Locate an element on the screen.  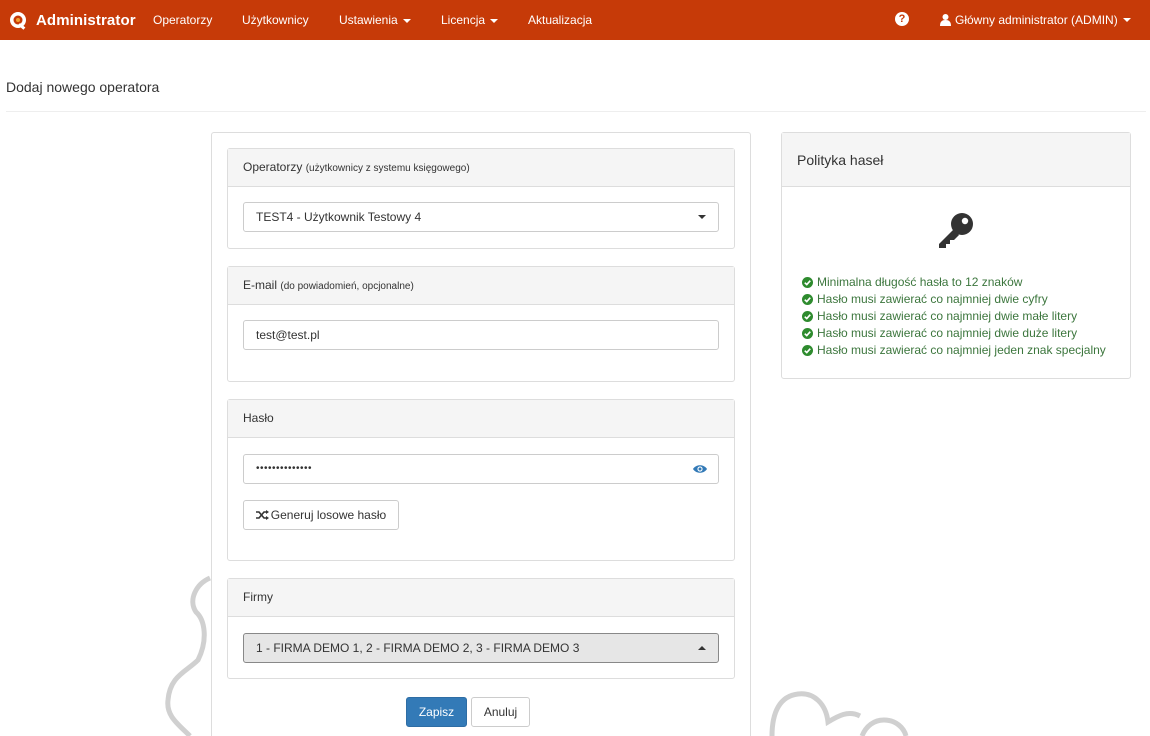
nav-users-label: Użytkownicy is located at coordinates (275, 20).